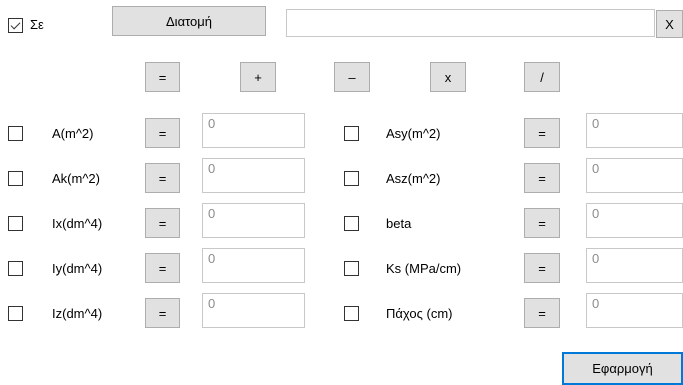  Describe the element at coordinates (351, 268) in the screenshot. I see `ks-checkbox` at that location.